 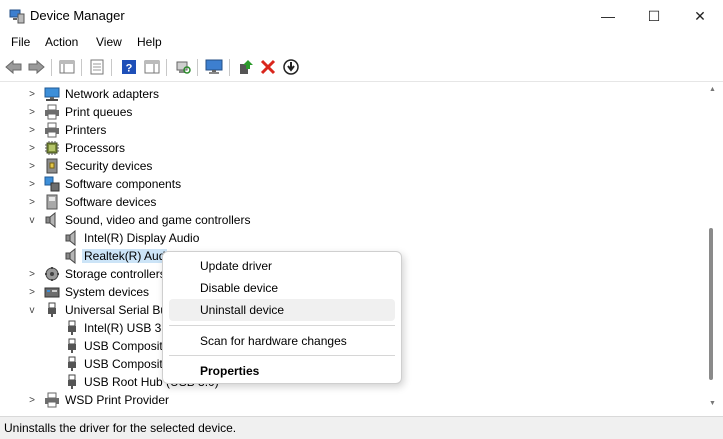 I want to click on scroll-down-icon: ▼, so click(x=712, y=403).